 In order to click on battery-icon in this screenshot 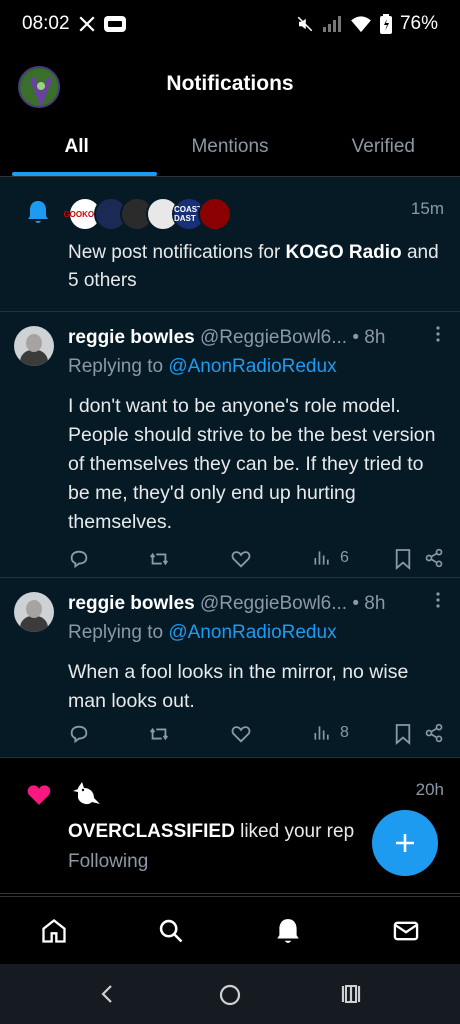, I will do `click(385, 24)`.